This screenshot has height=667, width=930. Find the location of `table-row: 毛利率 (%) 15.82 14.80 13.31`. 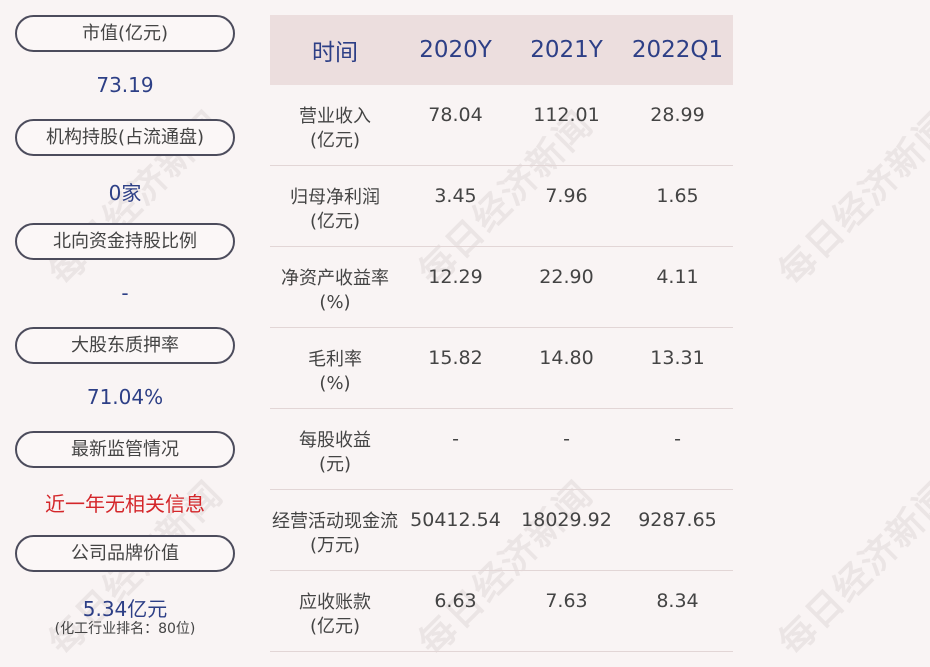

table-row: 毛利率 (%) 15.82 14.80 13.31 is located at coordinates (501, 368).